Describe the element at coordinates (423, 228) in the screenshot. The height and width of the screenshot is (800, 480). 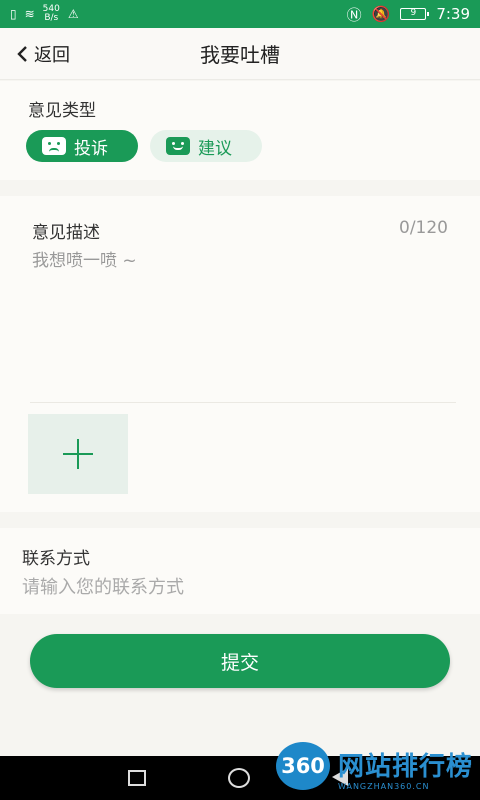
I see `character-counter: 0/120` at that location.